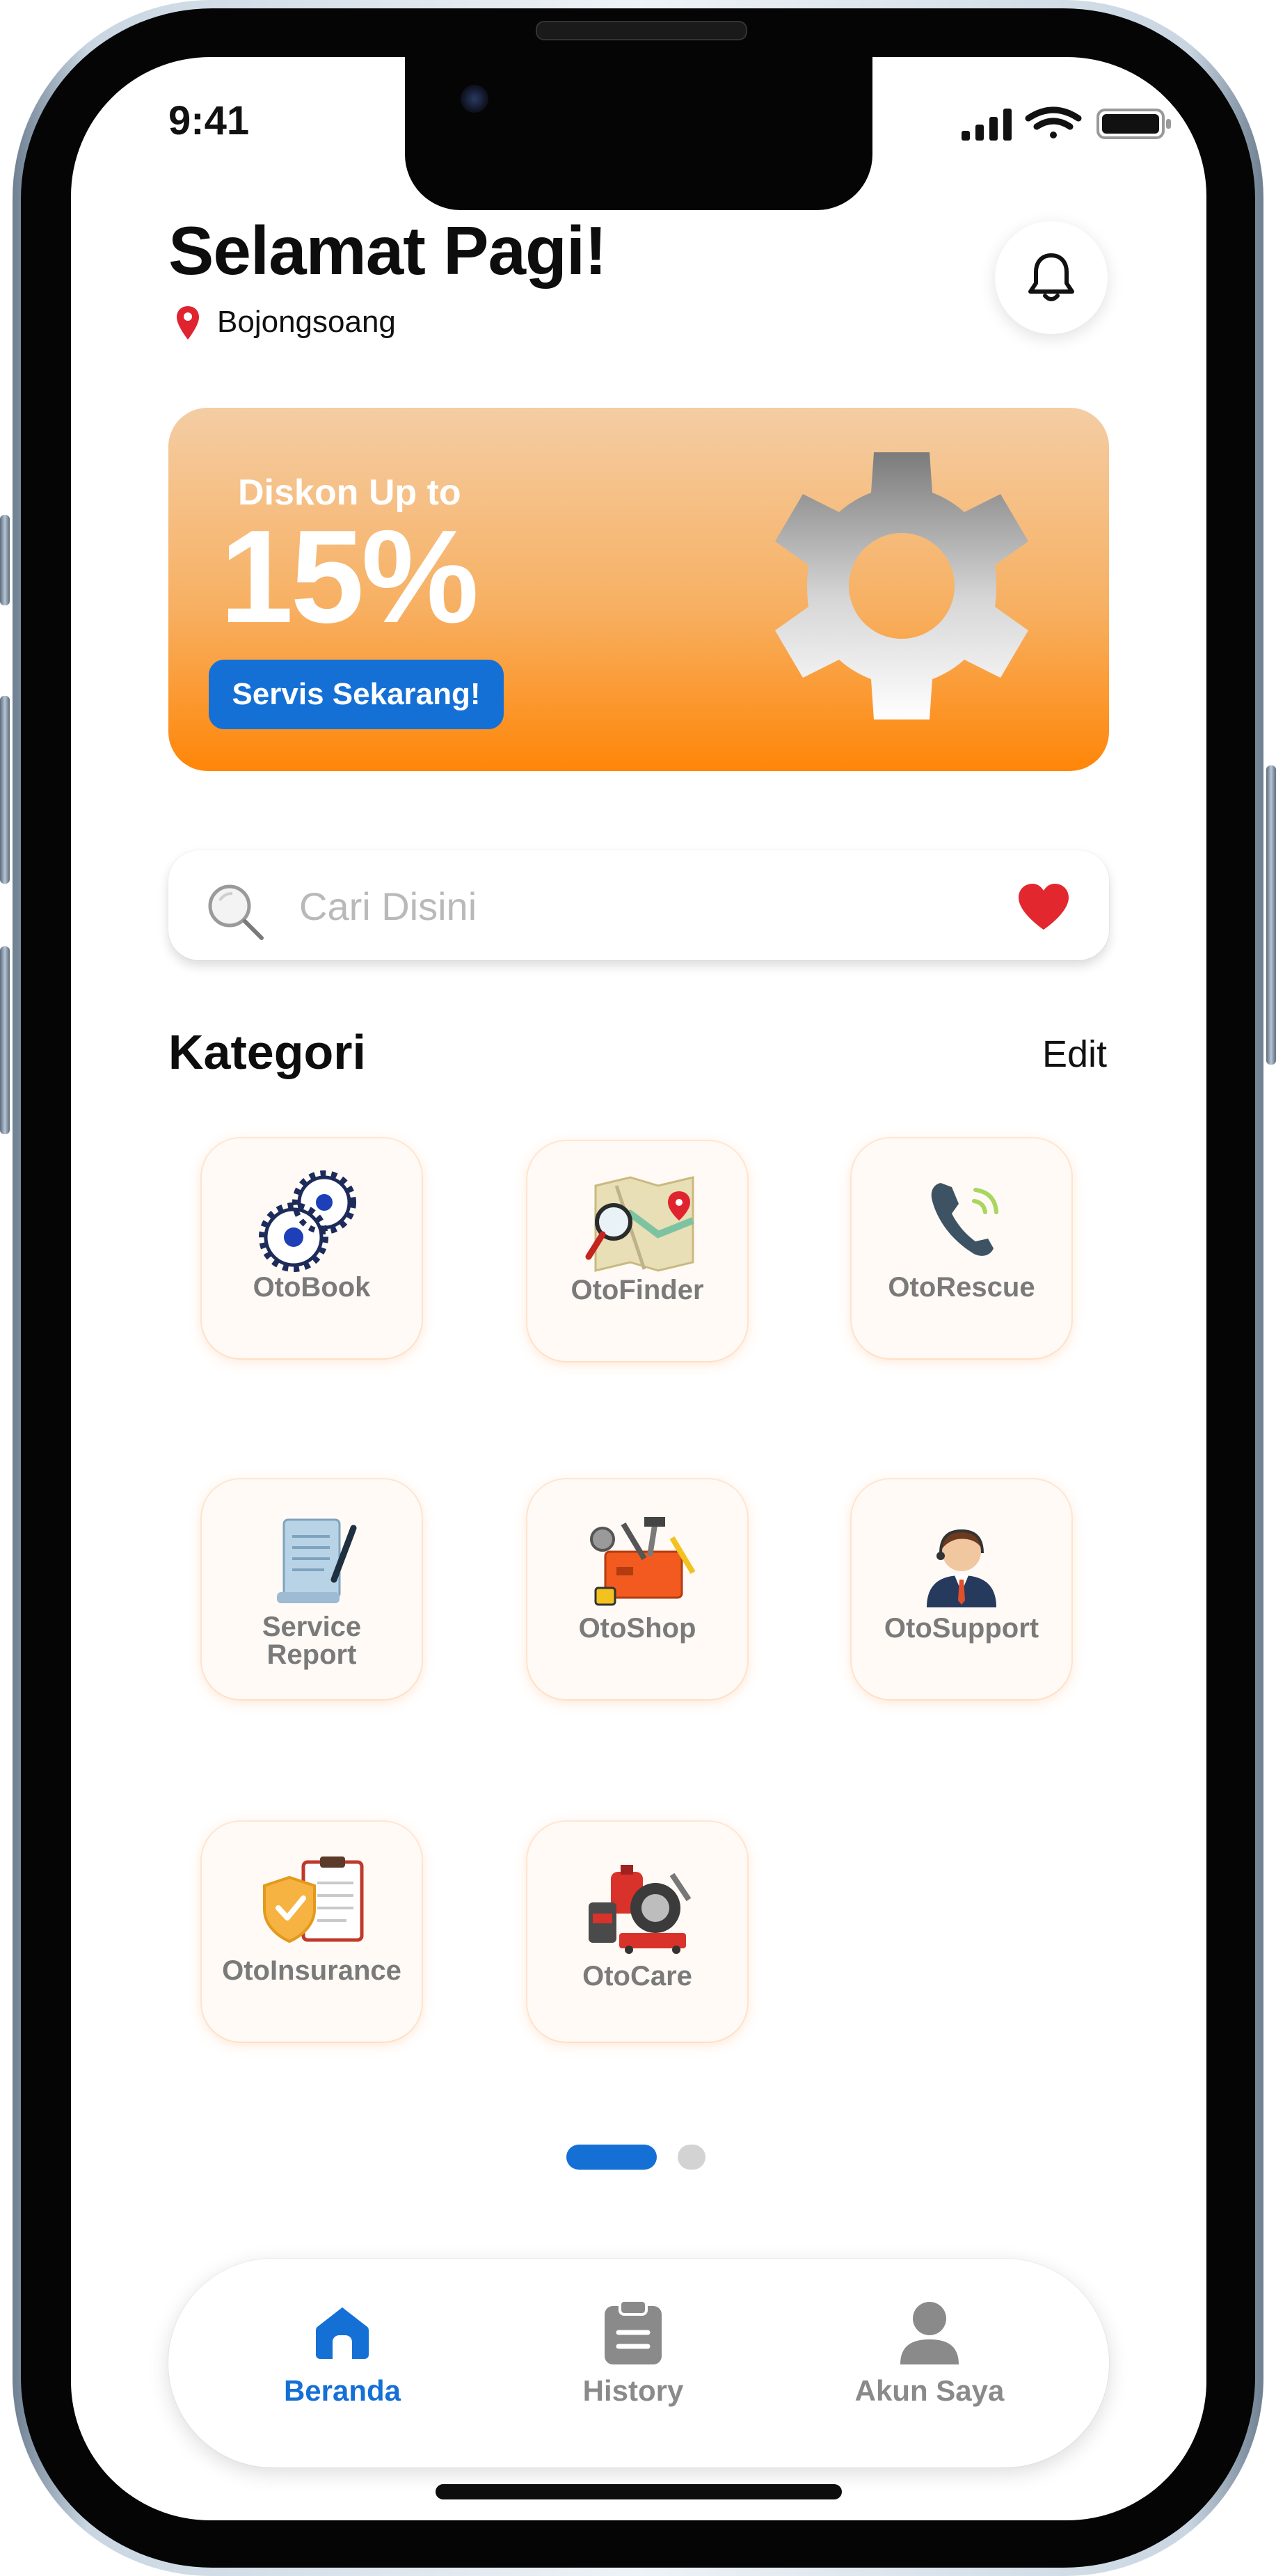 The height and width of the screenshot is (2576, 1276). I want to click on category-label: Service Report, so click(312, 1641).